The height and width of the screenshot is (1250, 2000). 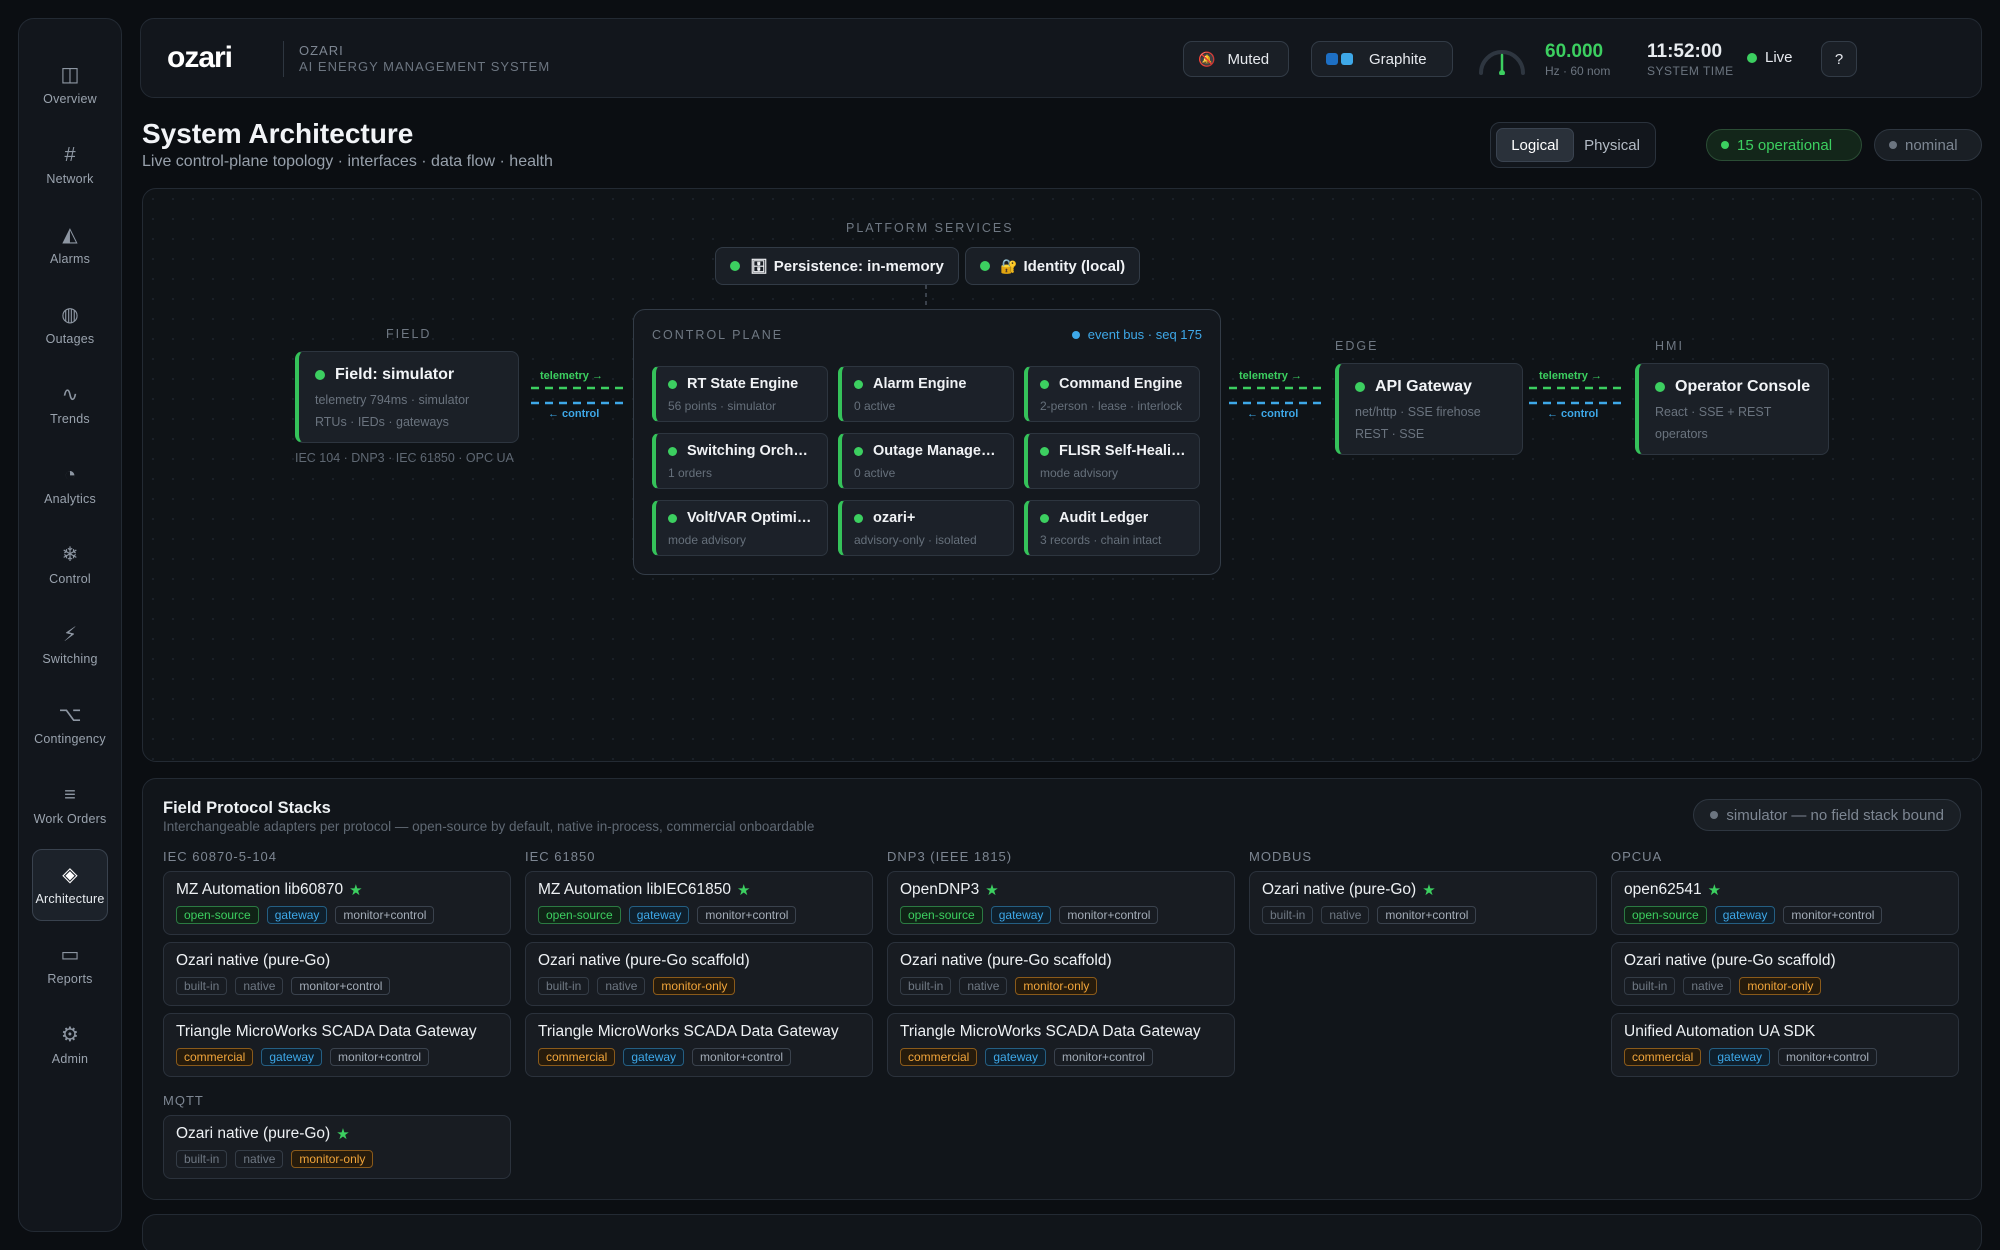 I want to click on protocol-stack-title: Ozari native (pure-Go) ★, so click(x=263, y=1134).